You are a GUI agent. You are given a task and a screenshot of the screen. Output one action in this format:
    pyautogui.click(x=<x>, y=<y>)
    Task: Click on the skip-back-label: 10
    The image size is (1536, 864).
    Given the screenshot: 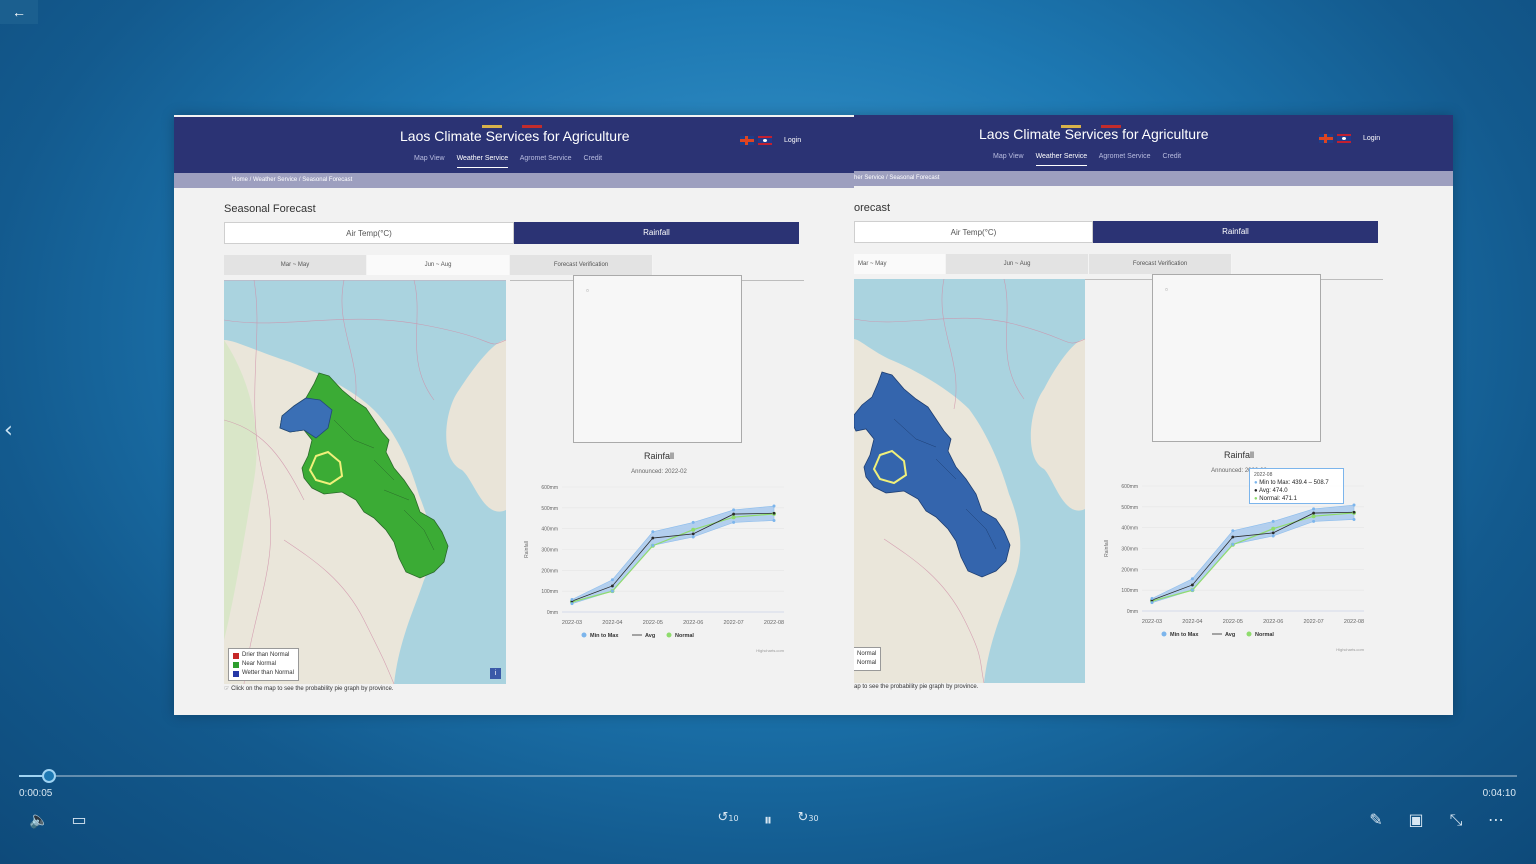 What is the action you would take?
    pyautogui.click(x=733, y=818)
    